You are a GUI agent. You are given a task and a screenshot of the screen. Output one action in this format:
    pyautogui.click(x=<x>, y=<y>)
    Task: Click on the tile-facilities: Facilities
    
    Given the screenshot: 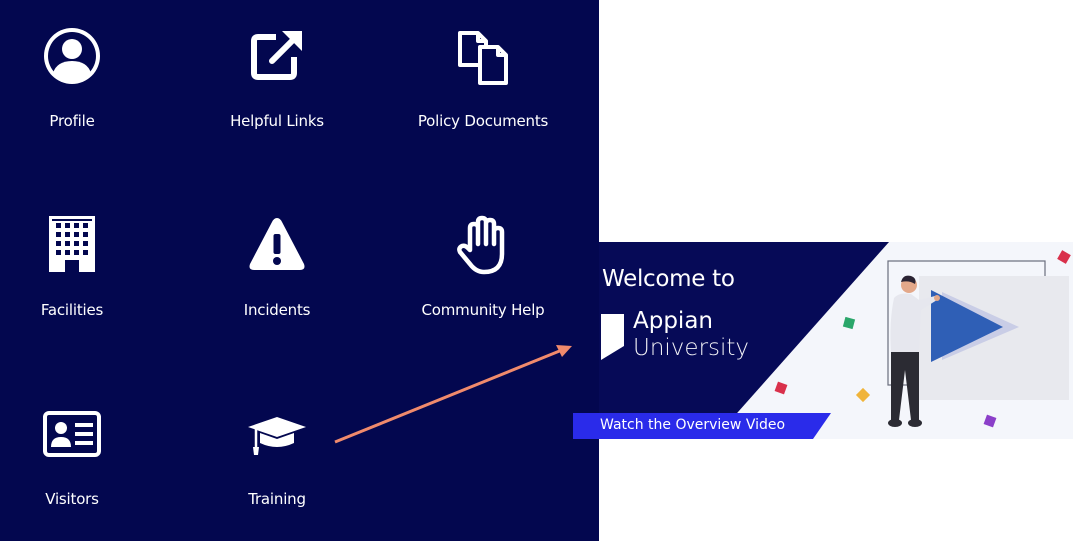 What is the action you would take?
    pyautogui.click(x=76, y=273)
    